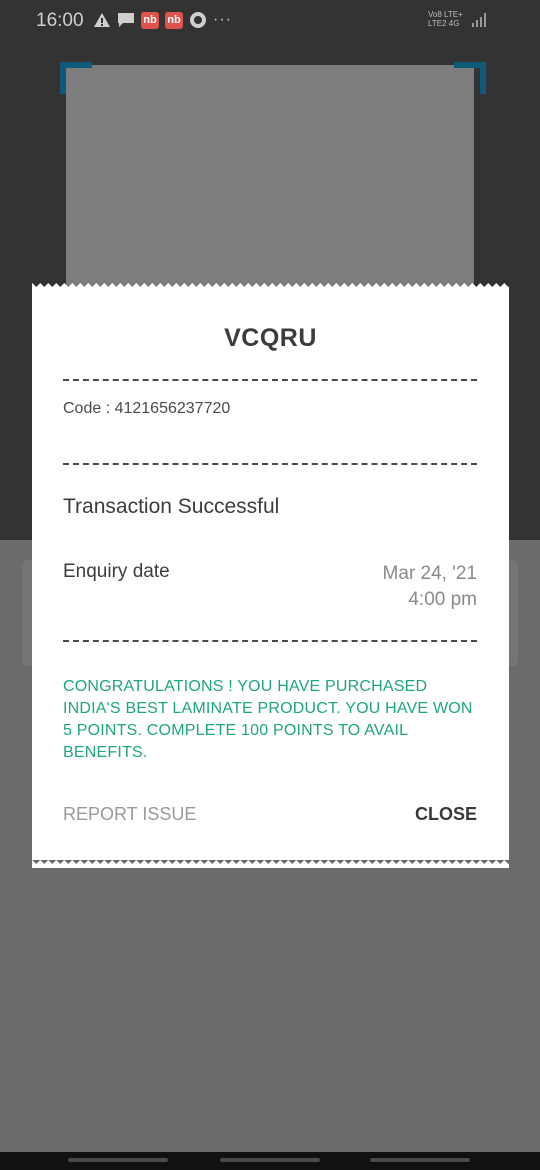 This screenshot has width=540, height=1170. Describe the element at coordinates (430, 587) in the screenshot. I see `enquiry-date-value: Mar 24, '21 4:00 pm` at that location.